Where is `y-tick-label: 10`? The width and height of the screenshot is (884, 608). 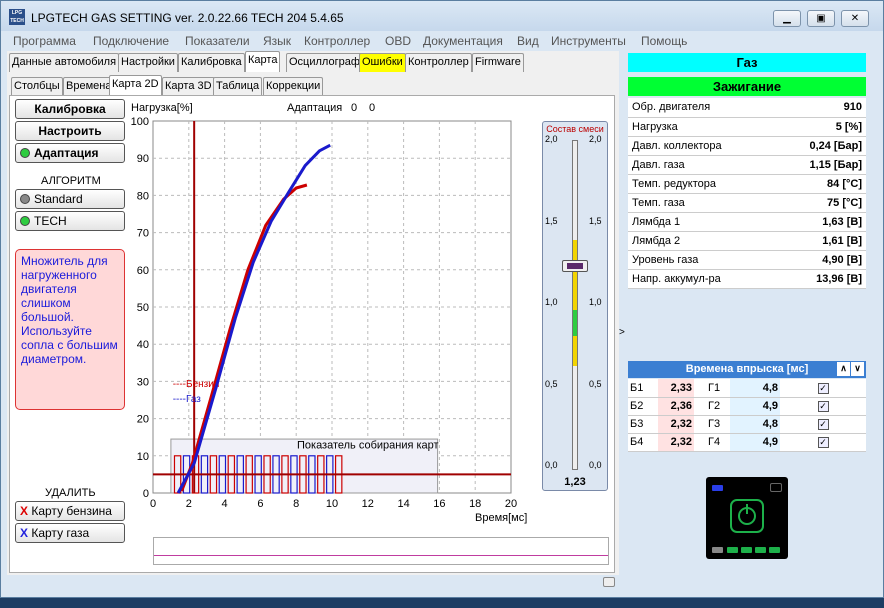 y-tick-label: 10 is located at coordinates (143, 457).